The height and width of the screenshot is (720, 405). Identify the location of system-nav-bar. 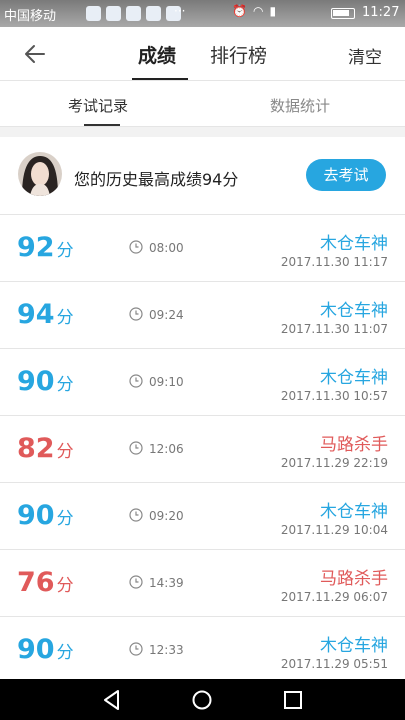
(202, 699).